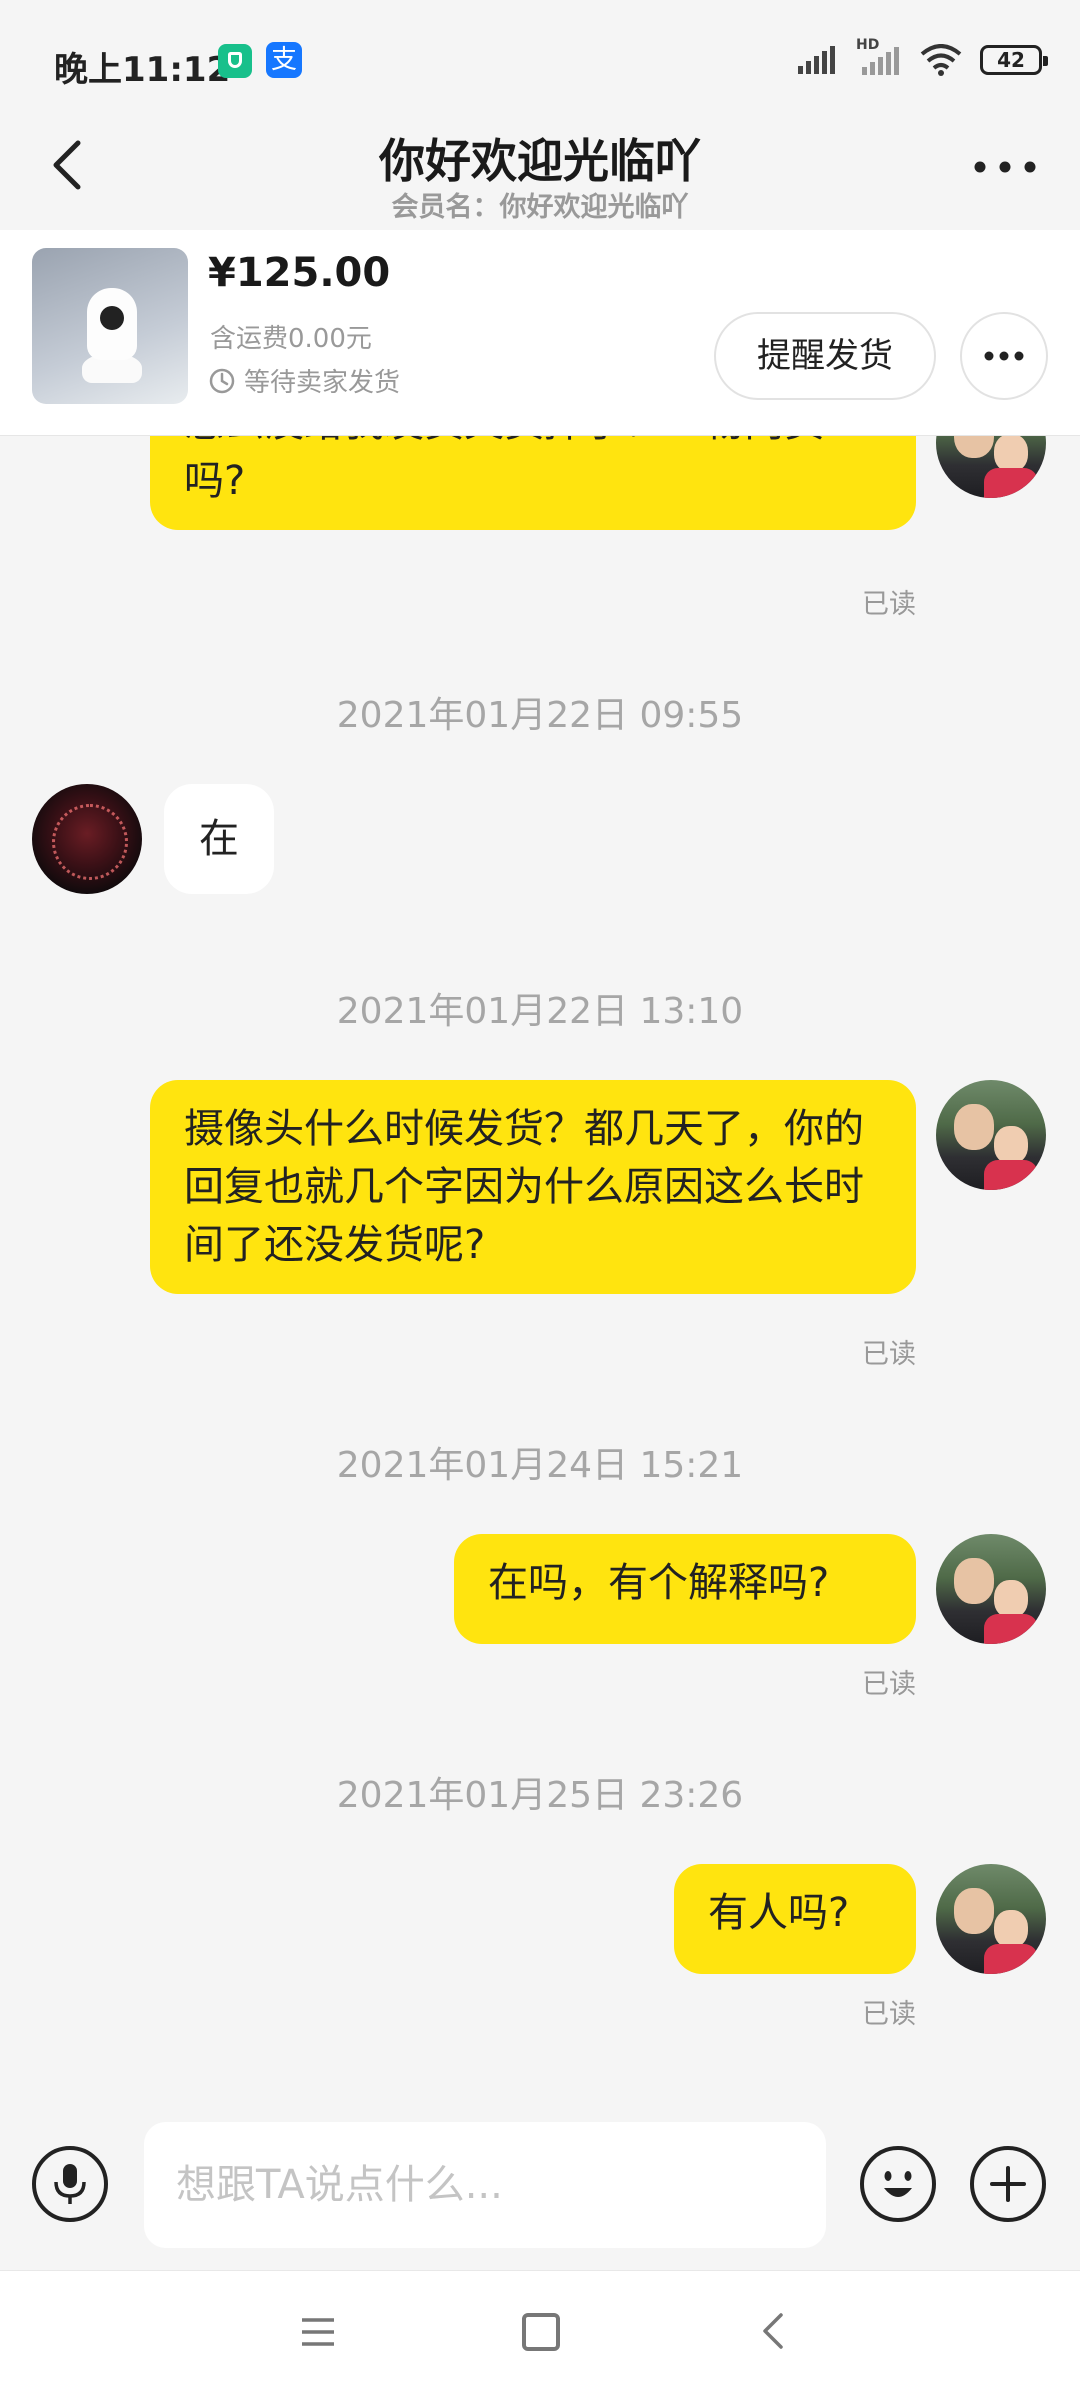  What do you see at coordinates (70, 165) in the screenshot?
I see `back-arrow-icon` at bounding box center [70, 165].